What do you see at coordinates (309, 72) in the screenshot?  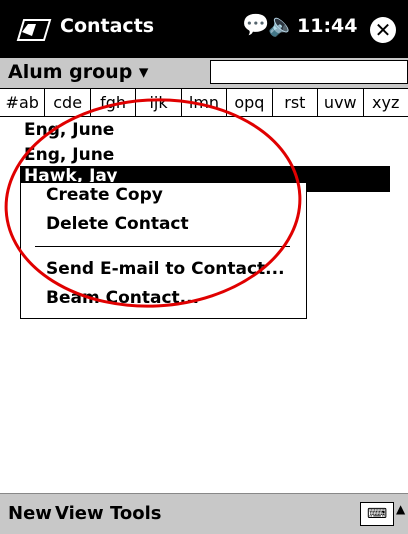 I see `search-input` at bounding box center [309, 72].